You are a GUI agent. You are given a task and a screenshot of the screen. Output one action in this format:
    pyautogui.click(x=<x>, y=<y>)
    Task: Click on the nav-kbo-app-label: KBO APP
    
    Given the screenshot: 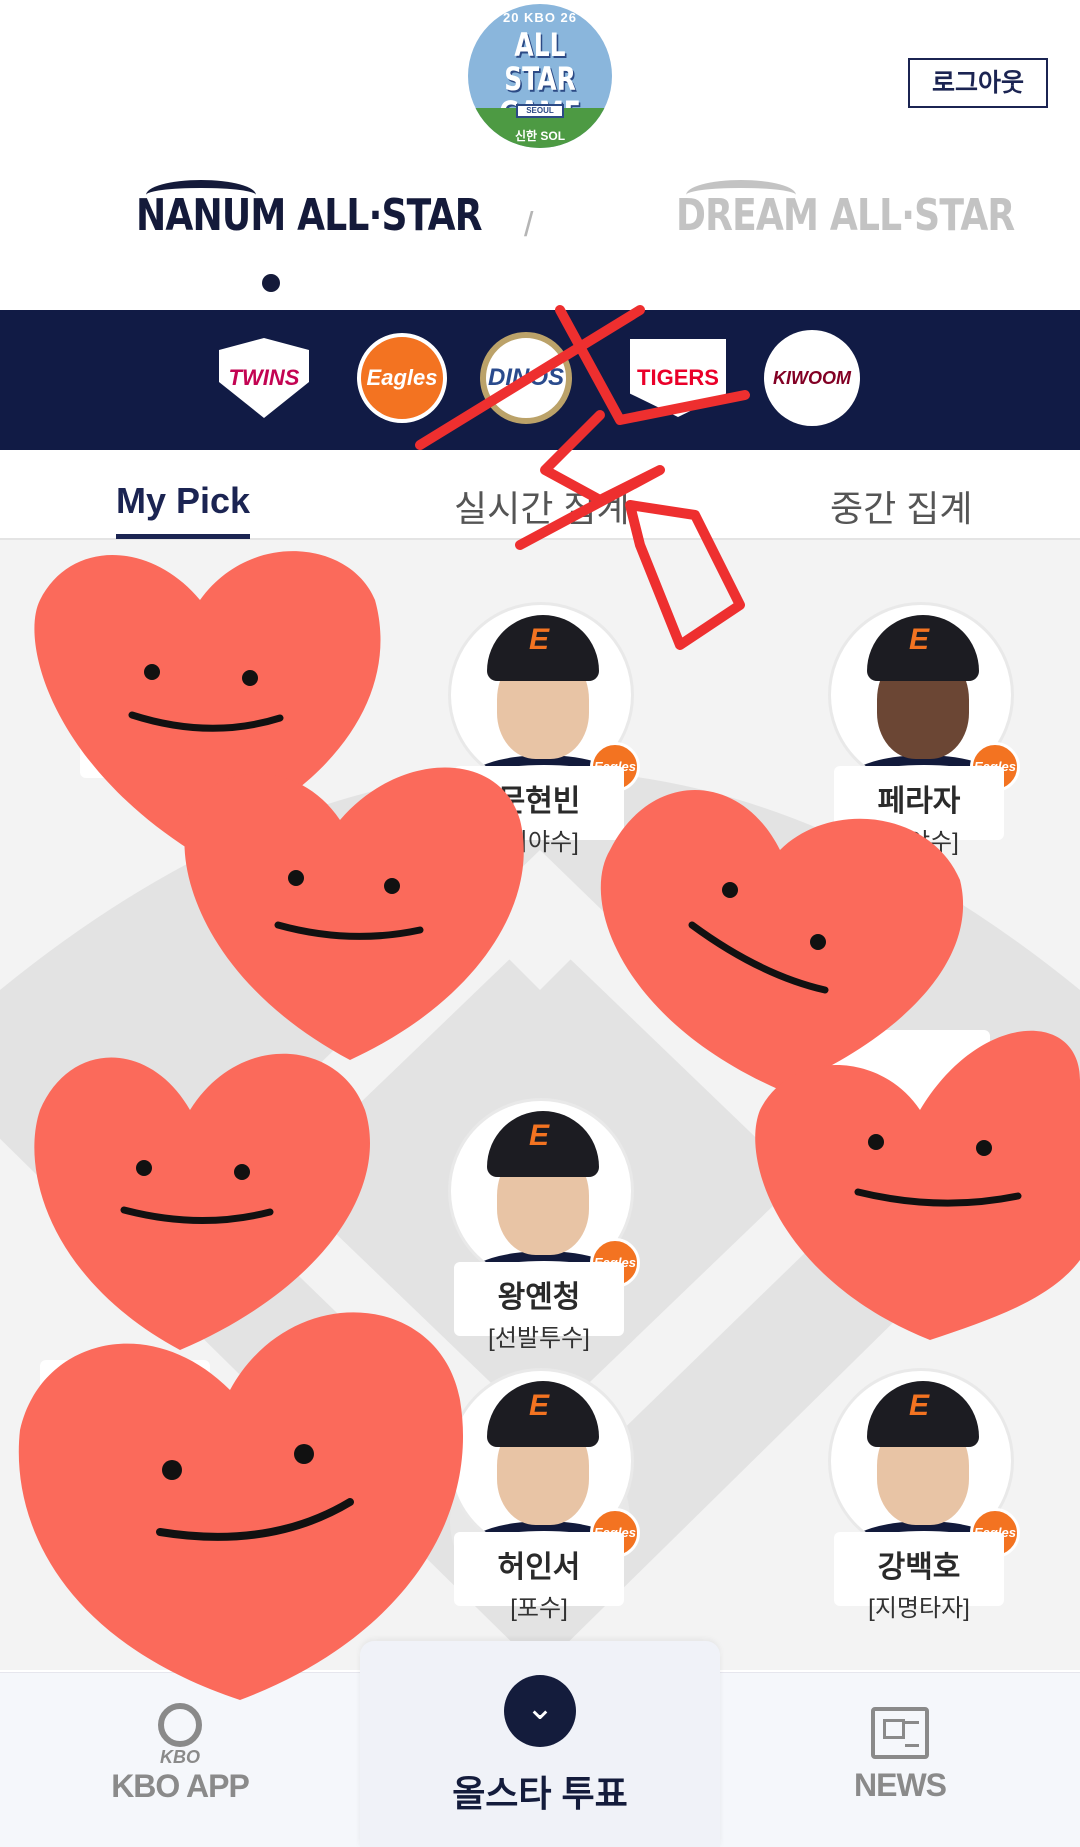 What is the action you would take?
    pyautogui.click(x=180, y=1786)
    